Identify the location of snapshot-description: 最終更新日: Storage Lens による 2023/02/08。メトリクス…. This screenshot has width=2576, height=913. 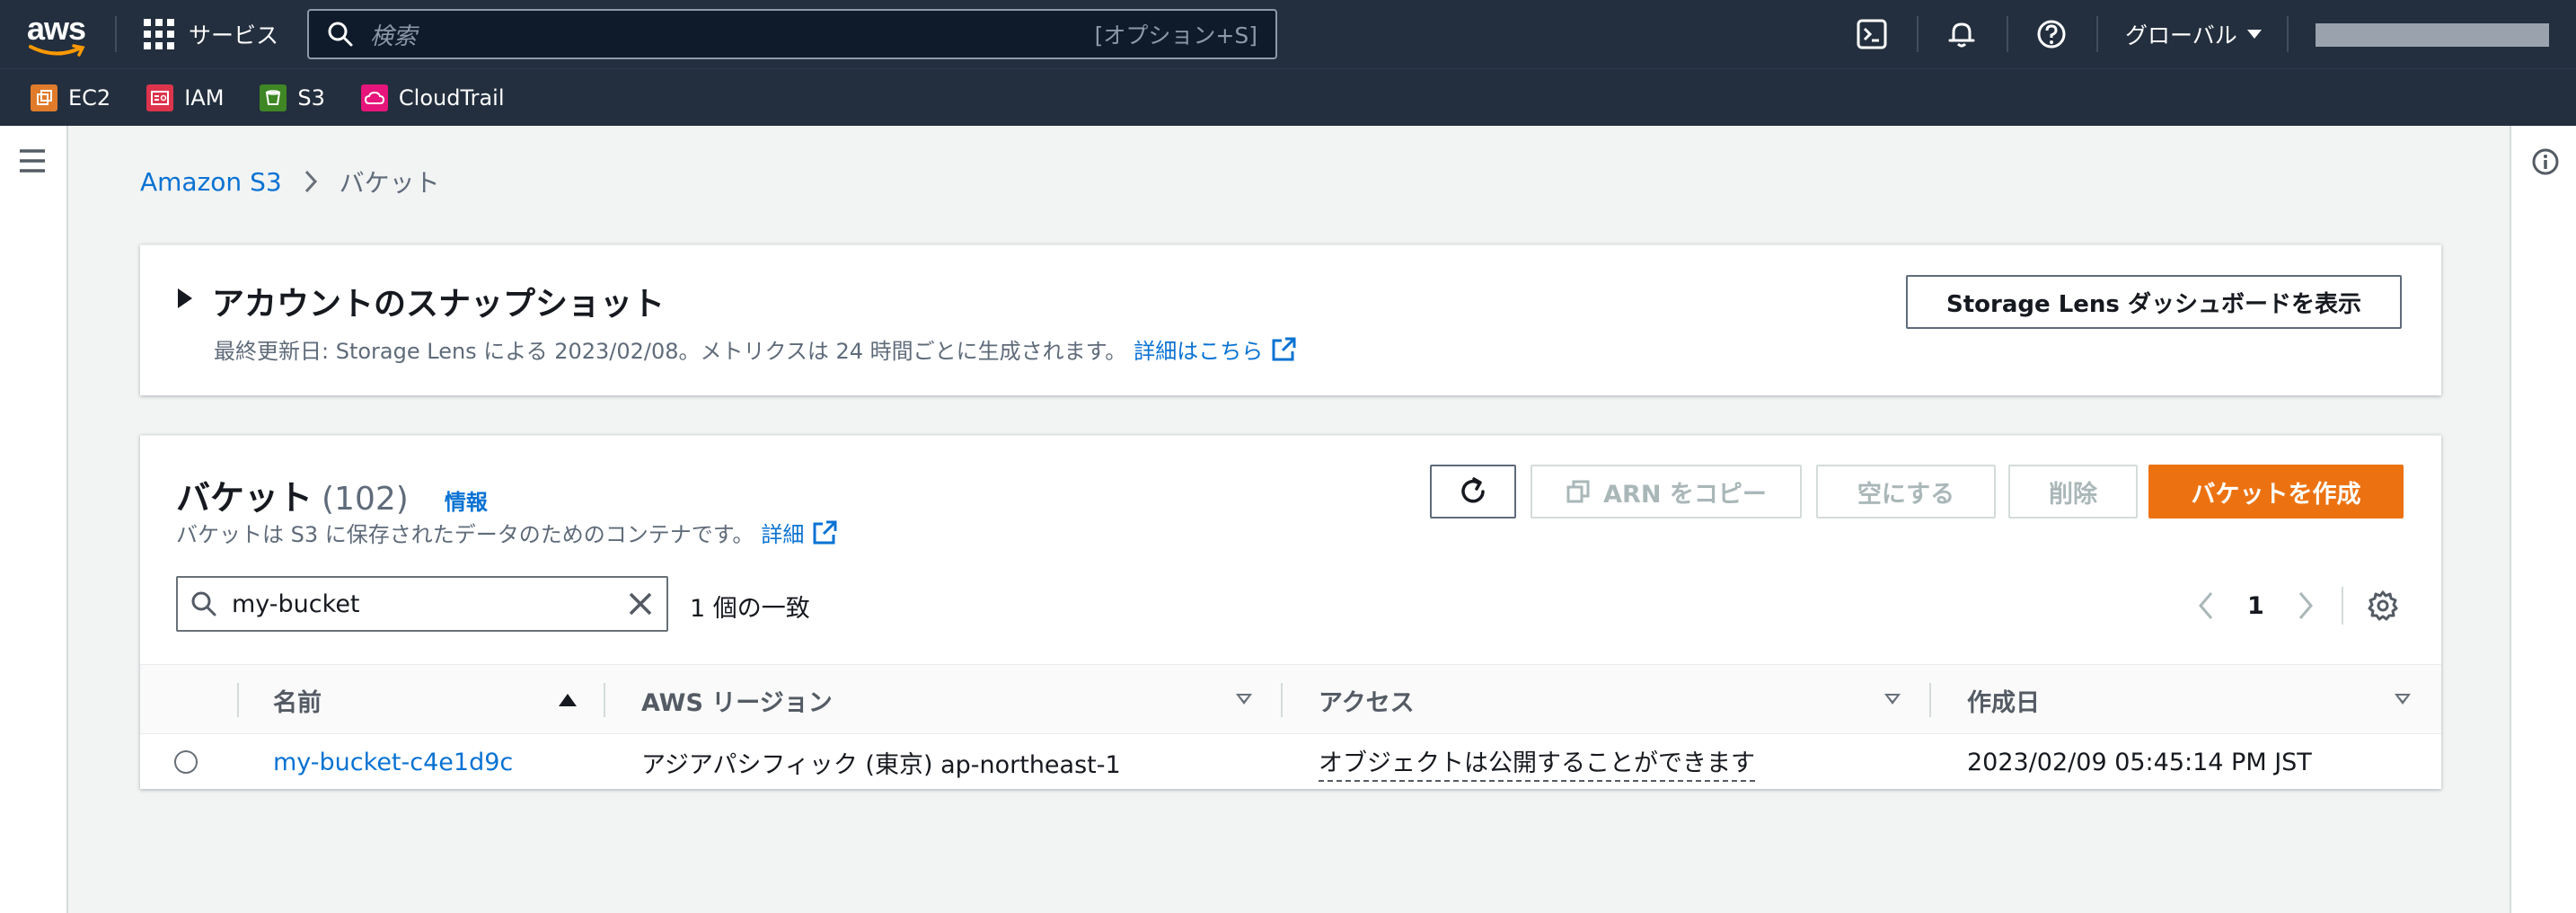
(755, 349).